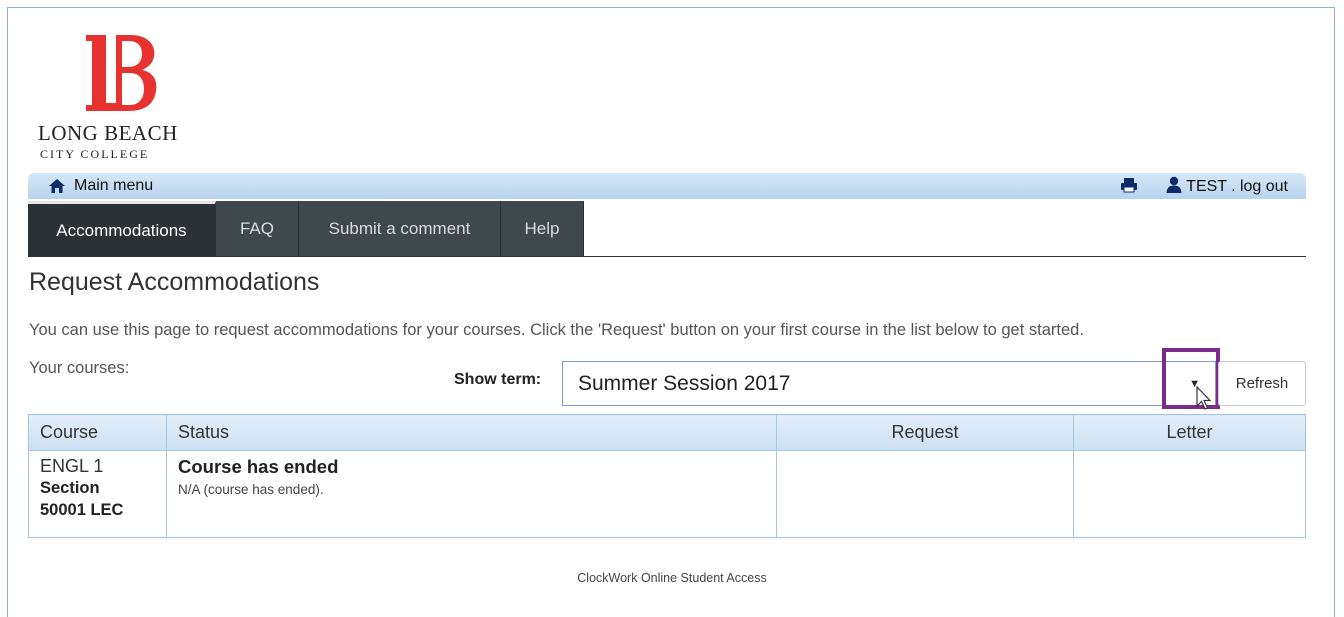 This screenshot has width=1344, height=617. I want to click on col-request: Request, so click(925, 432).